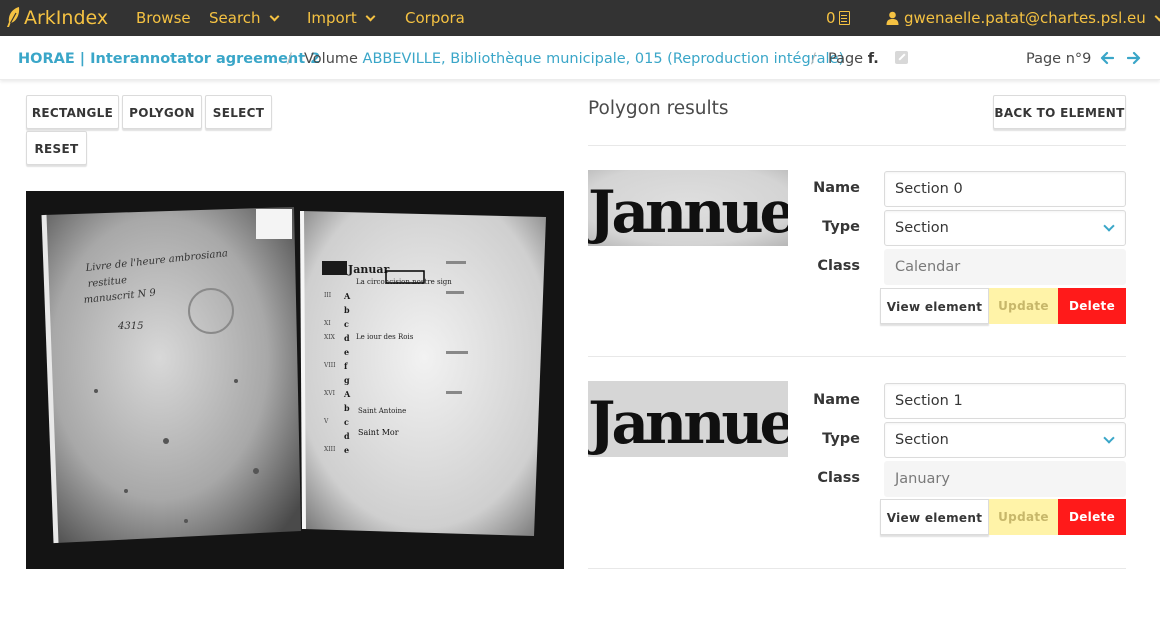 This screenshot has height=622, width=1160. What do you see at coordinates (1005, 189) in the screenshot?
I see `name-field: Section 0` at bounding box center [1005, 189].